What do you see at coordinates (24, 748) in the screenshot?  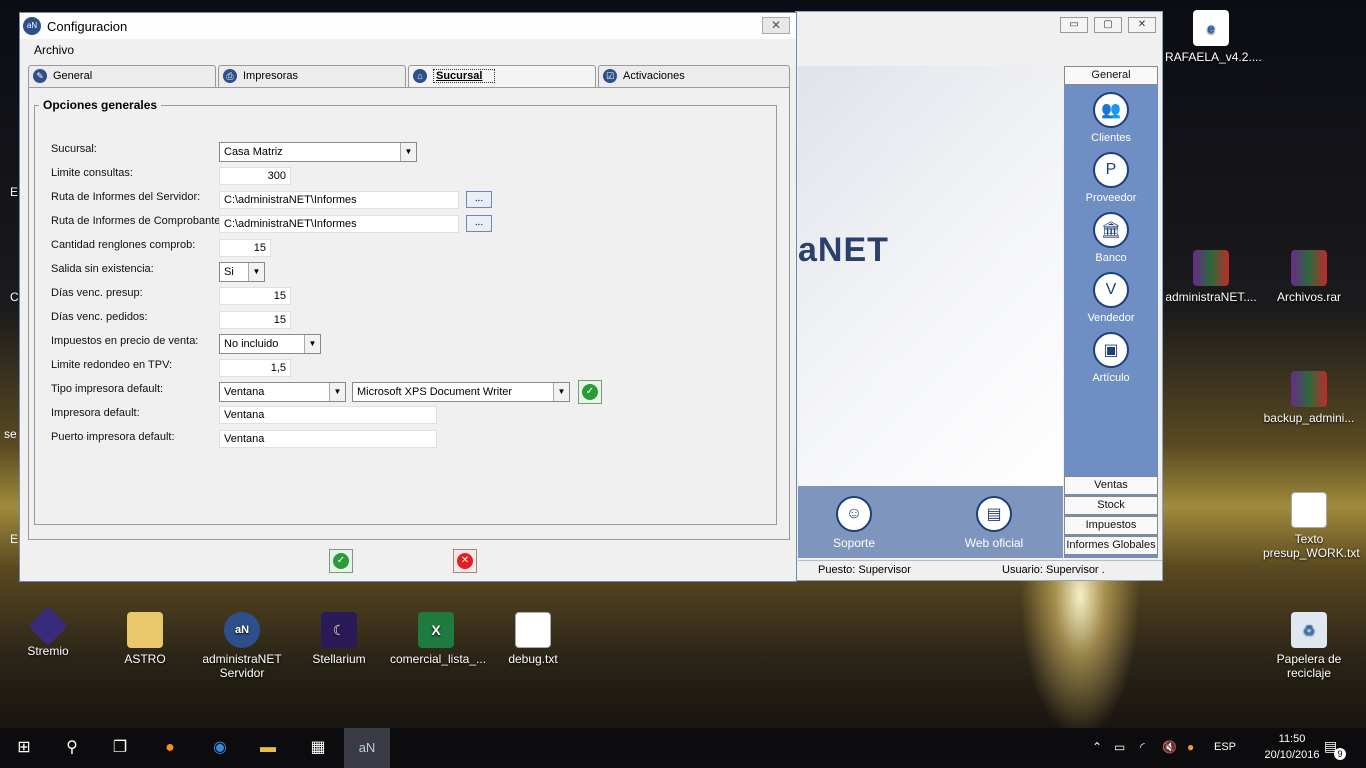 I see `windows-start-icon: ⊞` at bounding box center [24, 748].